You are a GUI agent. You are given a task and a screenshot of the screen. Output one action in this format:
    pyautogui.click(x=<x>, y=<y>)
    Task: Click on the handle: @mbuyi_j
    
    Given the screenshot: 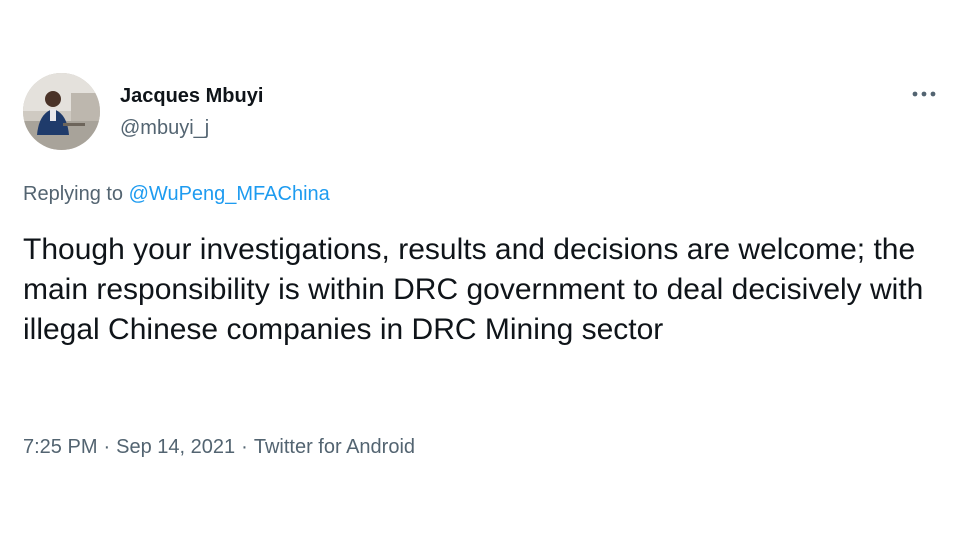 What is the action you would take?
    pyautogui.click(x=191, y=128)
    